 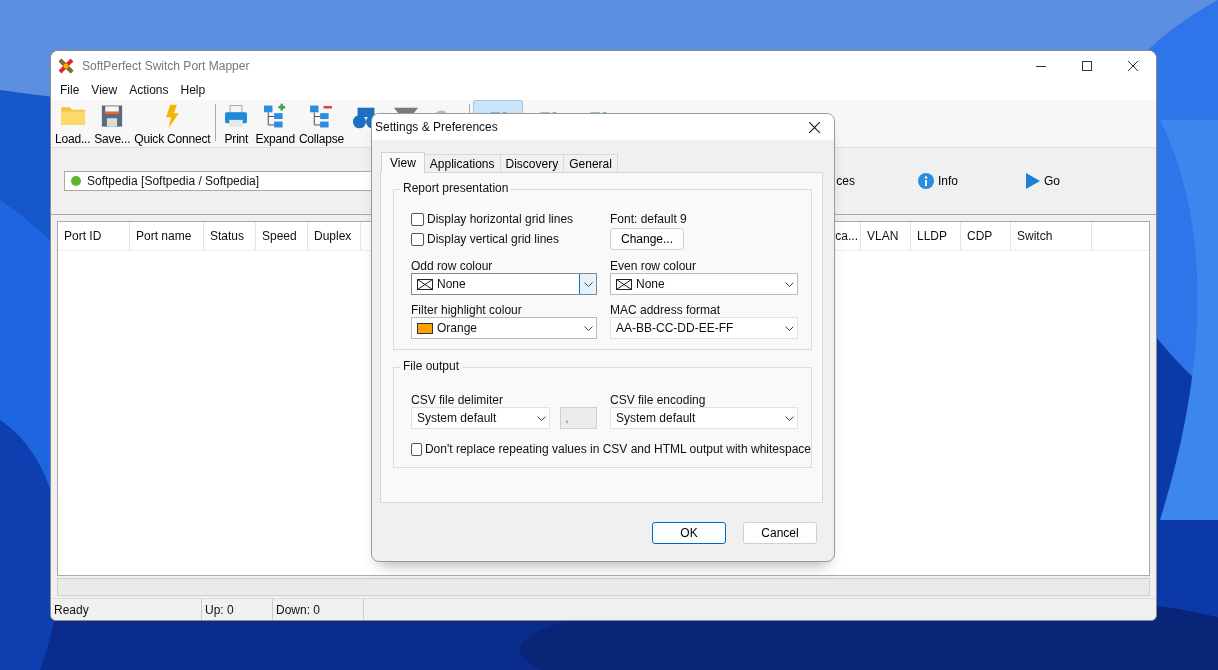 I want to click on column-header: VLAN, so click(x=886, y=236).